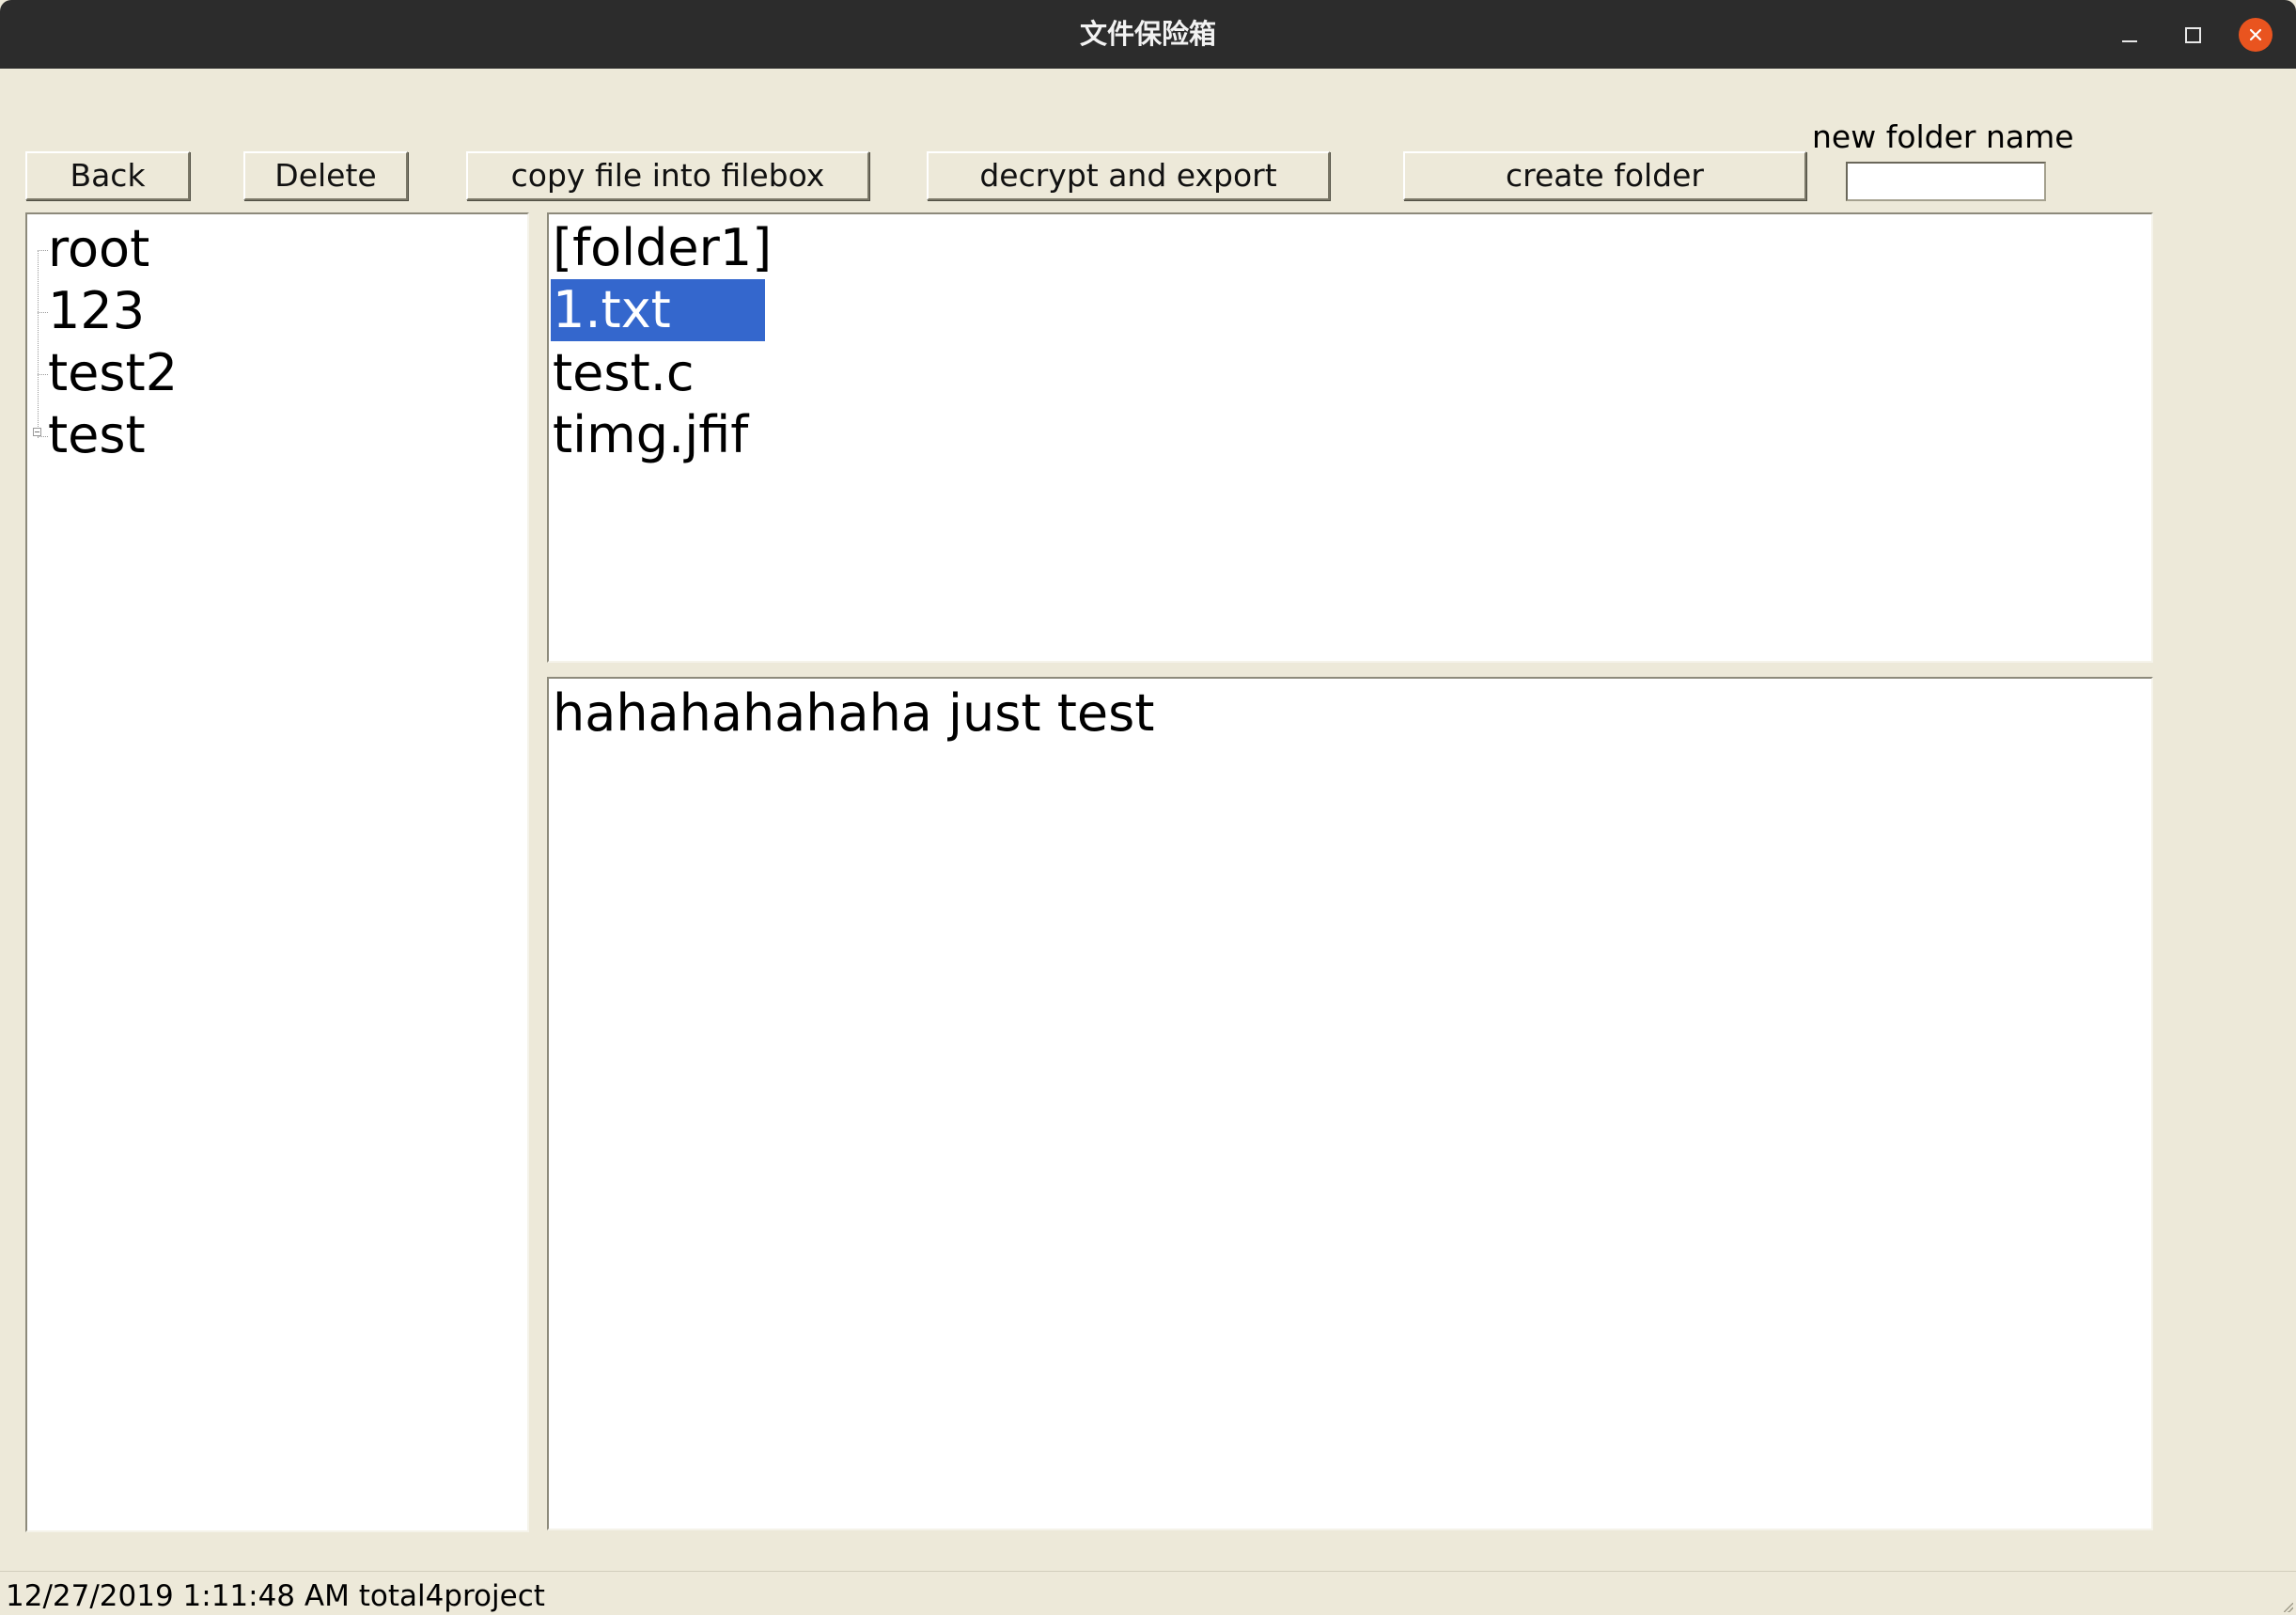 The height and width of the screenshot is (1615, 2296). What do you see at coordinates (1148, 1593) in the screenshot?
I see `status-bar: 12/27/2019 1:11:48 AM total4project` at bounding box center [1148, 1593].